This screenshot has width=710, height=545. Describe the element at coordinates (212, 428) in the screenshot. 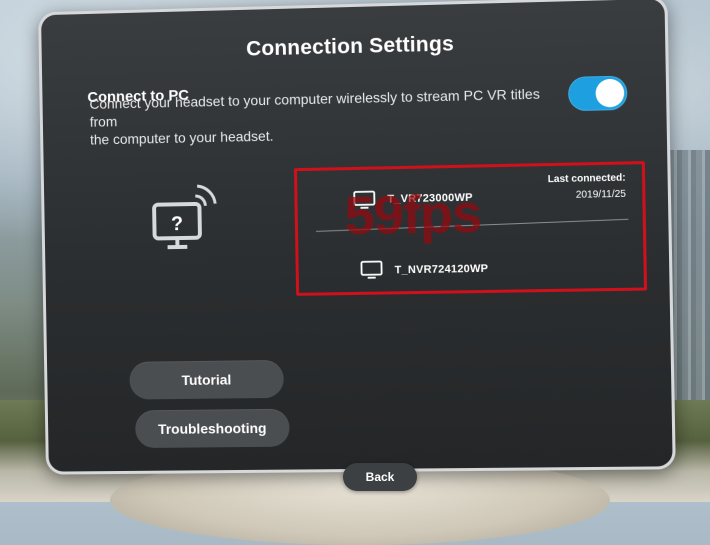

I see `troubleshooting-button: Troubleshooting` at that location.